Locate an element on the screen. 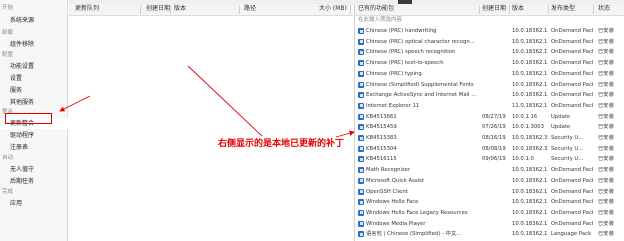 This screenshot has width=624, height=241. annotation-arrows is located at coordinates (207, 101).